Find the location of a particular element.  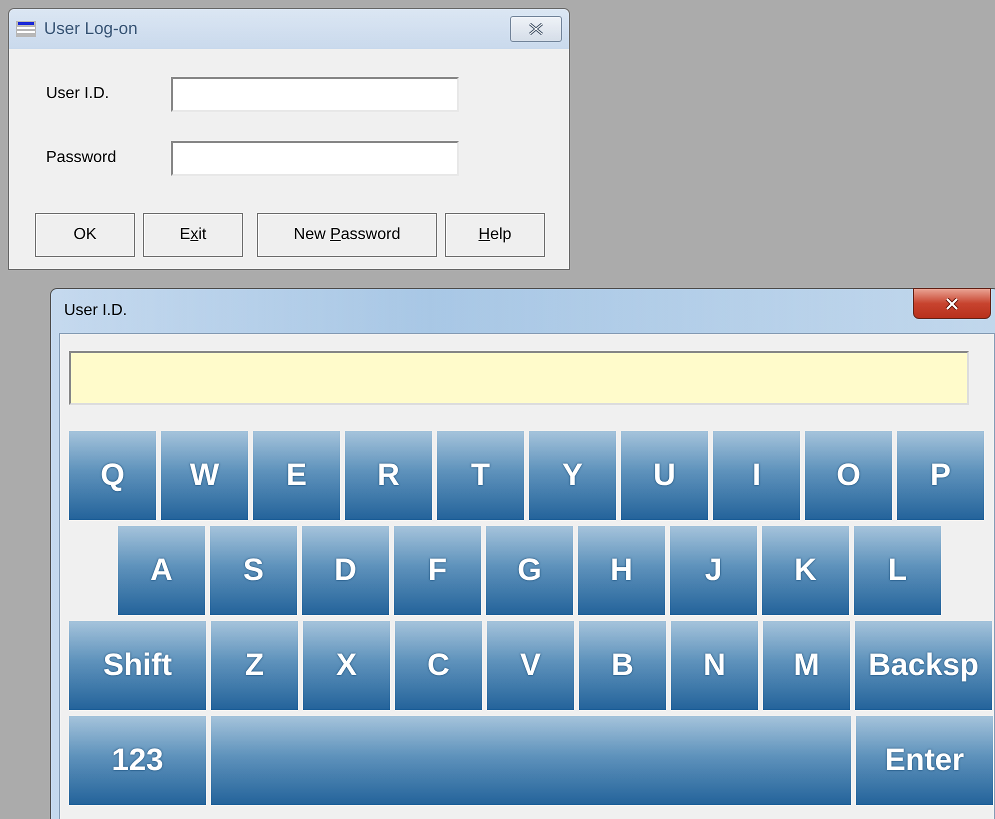

keyboard-key: D is located at coordinates (345, 570).